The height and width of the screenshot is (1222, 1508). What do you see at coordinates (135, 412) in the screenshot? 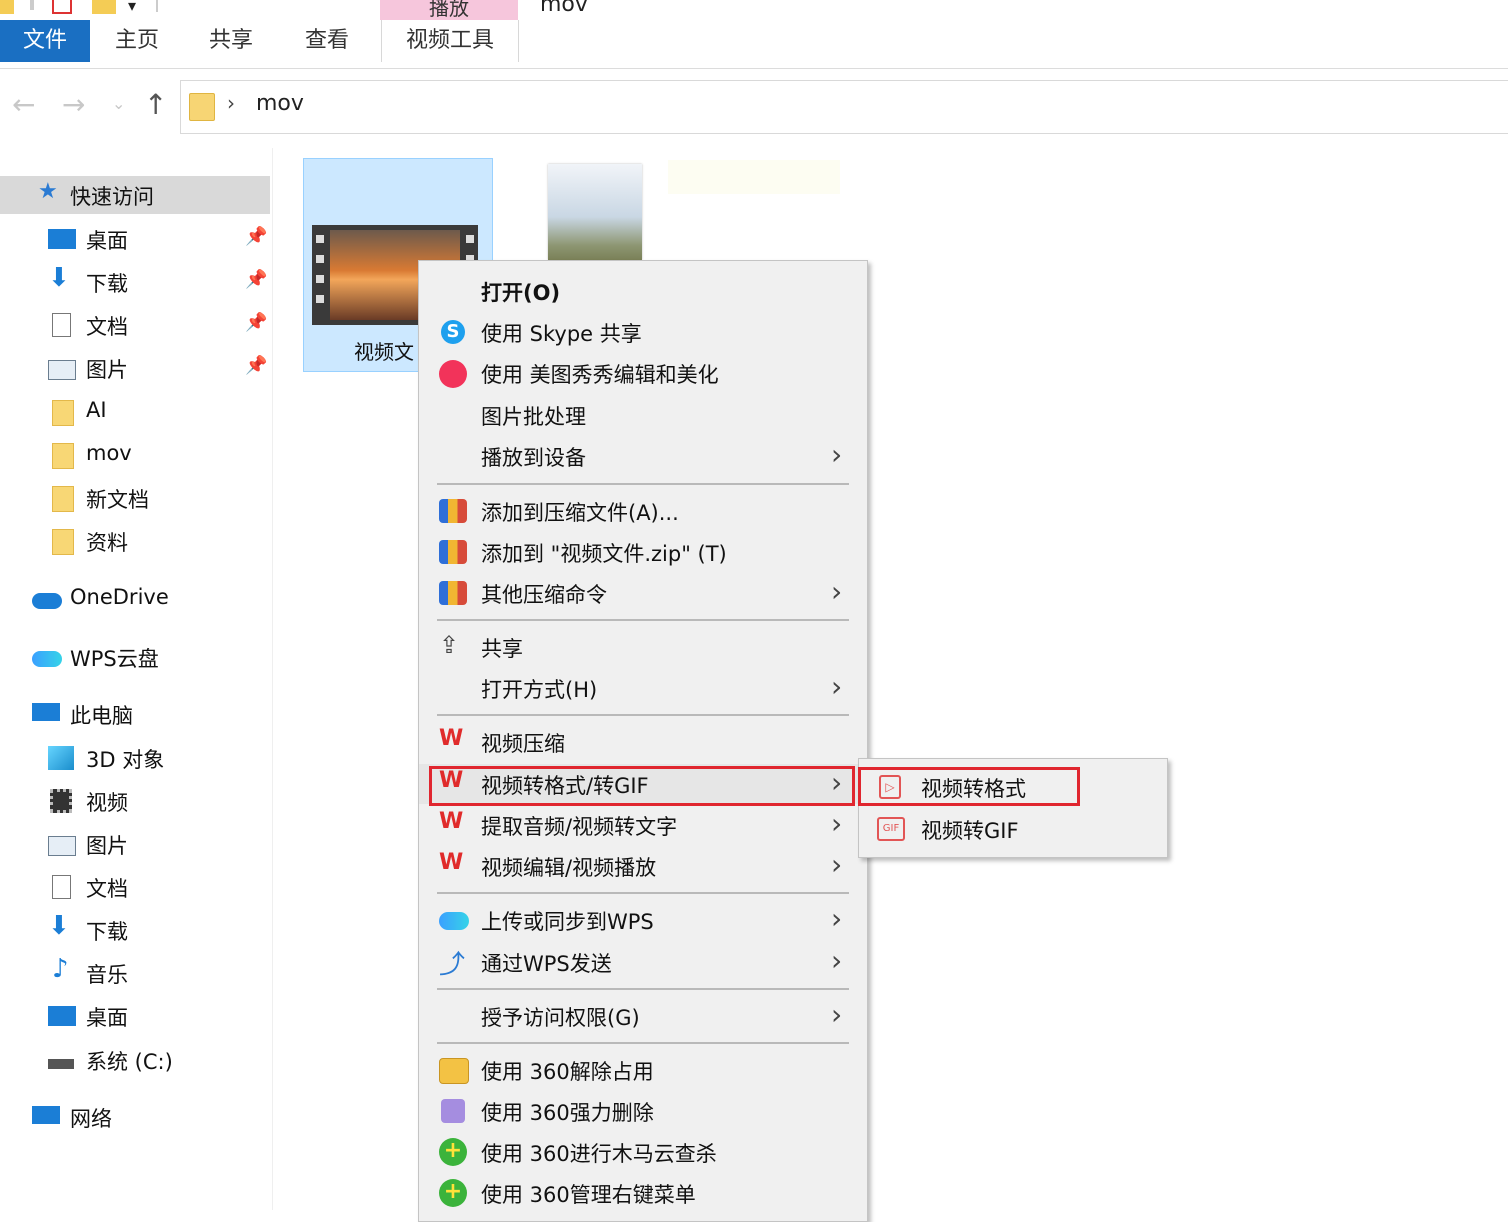
I see `nav-item-ai: AI` at bounding box center [135, 412].